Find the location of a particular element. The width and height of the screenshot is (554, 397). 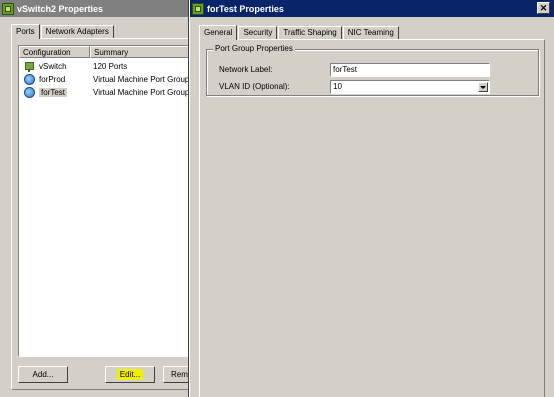

tab-security: Security is located at coordinates (258, 32).